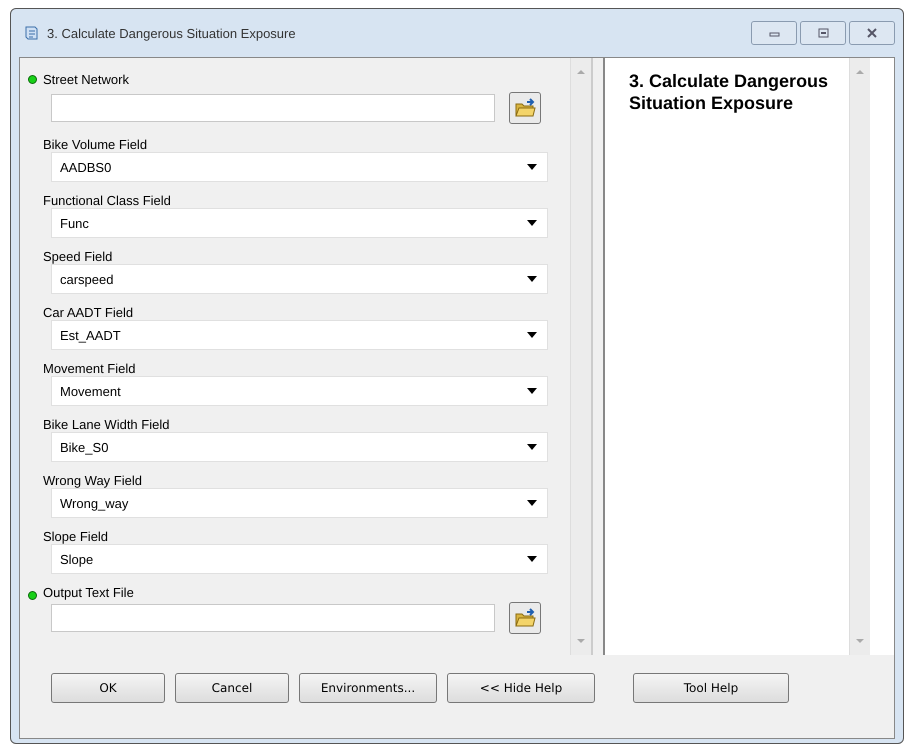 The height and width of the screenshot is (756, 918). What do you see at coordinates (95, 144) in the screenshot?
I see `parameter-label: Bike Volume Field` at bounding box center [95, 144].